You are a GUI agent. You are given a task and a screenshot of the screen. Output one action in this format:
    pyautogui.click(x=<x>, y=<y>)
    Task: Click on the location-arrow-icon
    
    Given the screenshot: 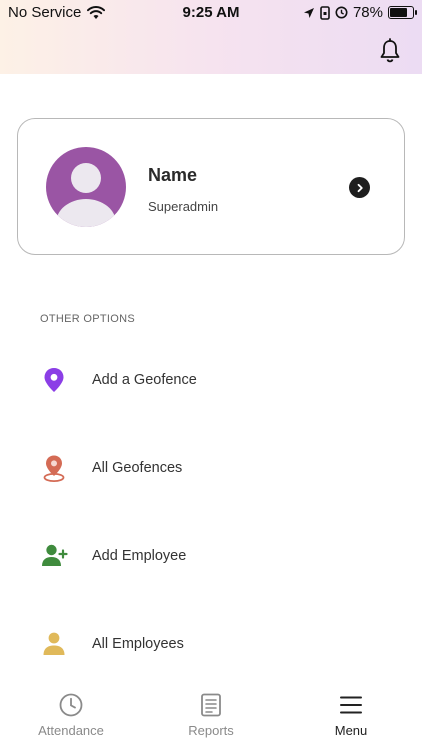 What is the action you would take?
    pyautogui.click(x=308, y=12)
    